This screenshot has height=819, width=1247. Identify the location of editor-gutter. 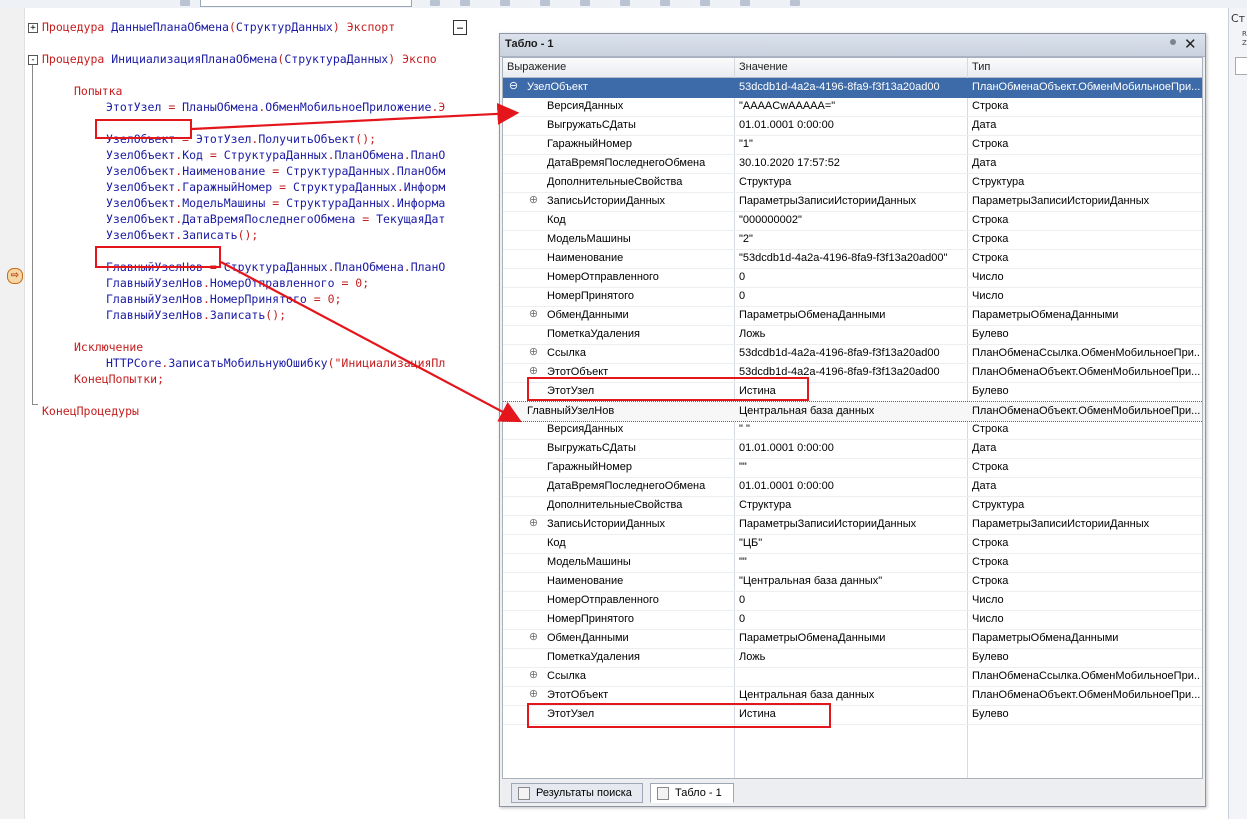
(12, 413).